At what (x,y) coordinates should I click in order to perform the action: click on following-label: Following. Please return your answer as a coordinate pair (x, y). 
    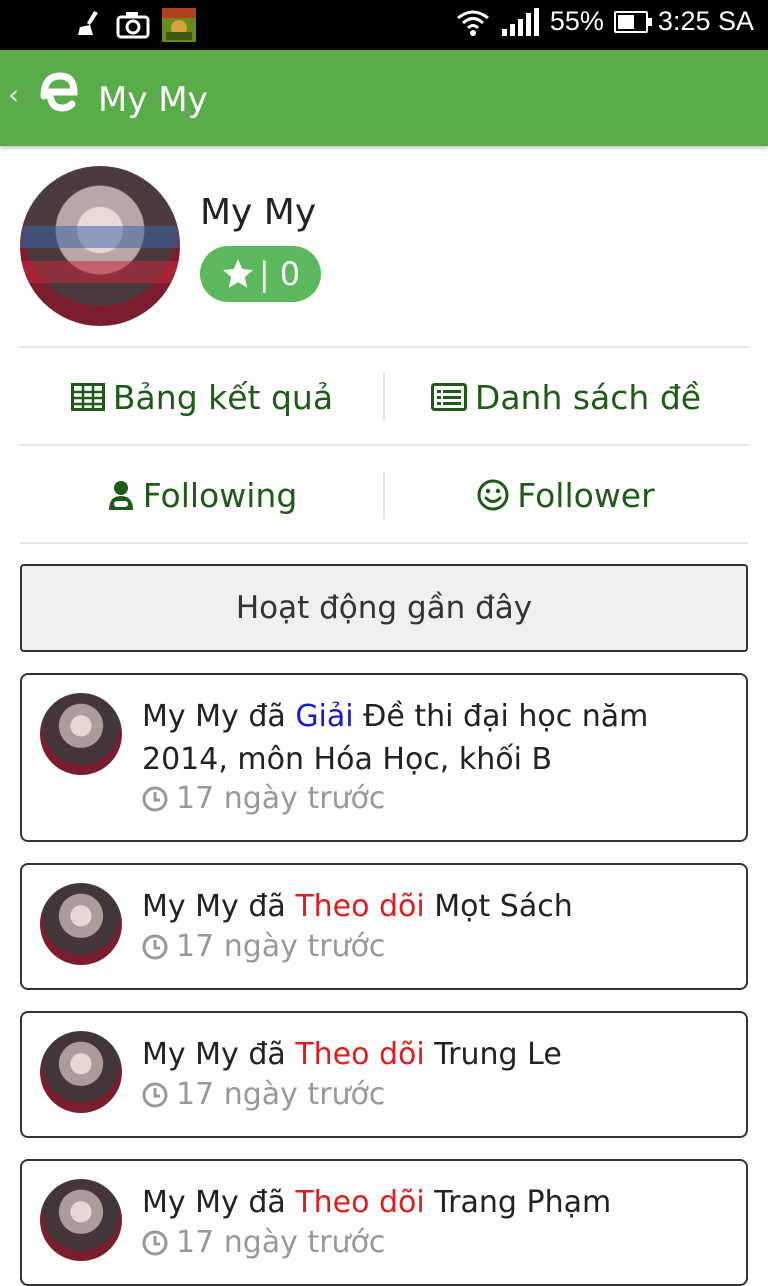
    Looking at the image, I should click on (220, 495).